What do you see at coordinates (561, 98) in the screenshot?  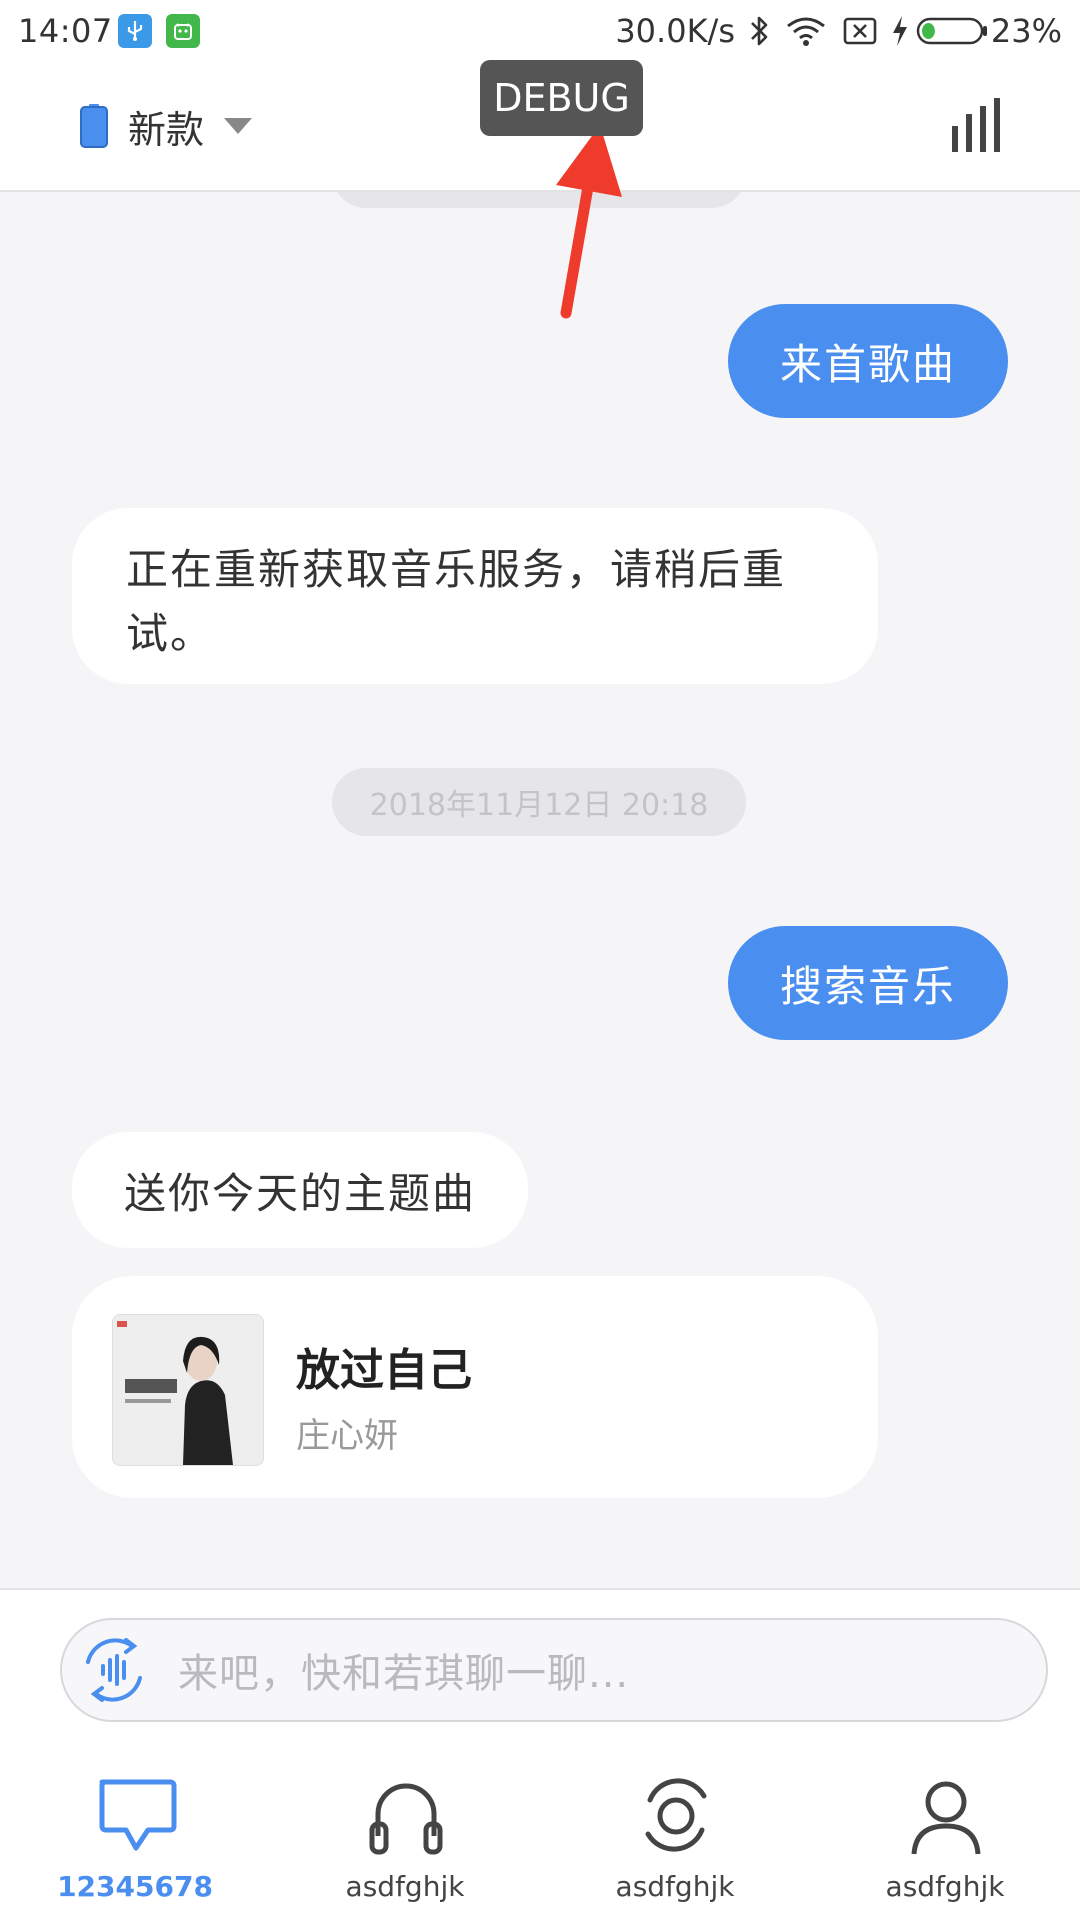 I see `debug-badge: DEBUG` at bounding box center [561, 98].